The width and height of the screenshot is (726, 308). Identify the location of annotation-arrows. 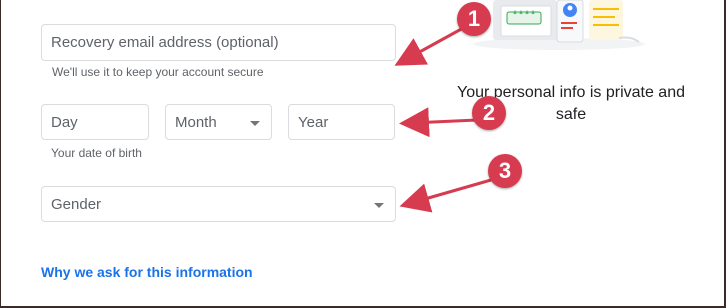
(443, 119).